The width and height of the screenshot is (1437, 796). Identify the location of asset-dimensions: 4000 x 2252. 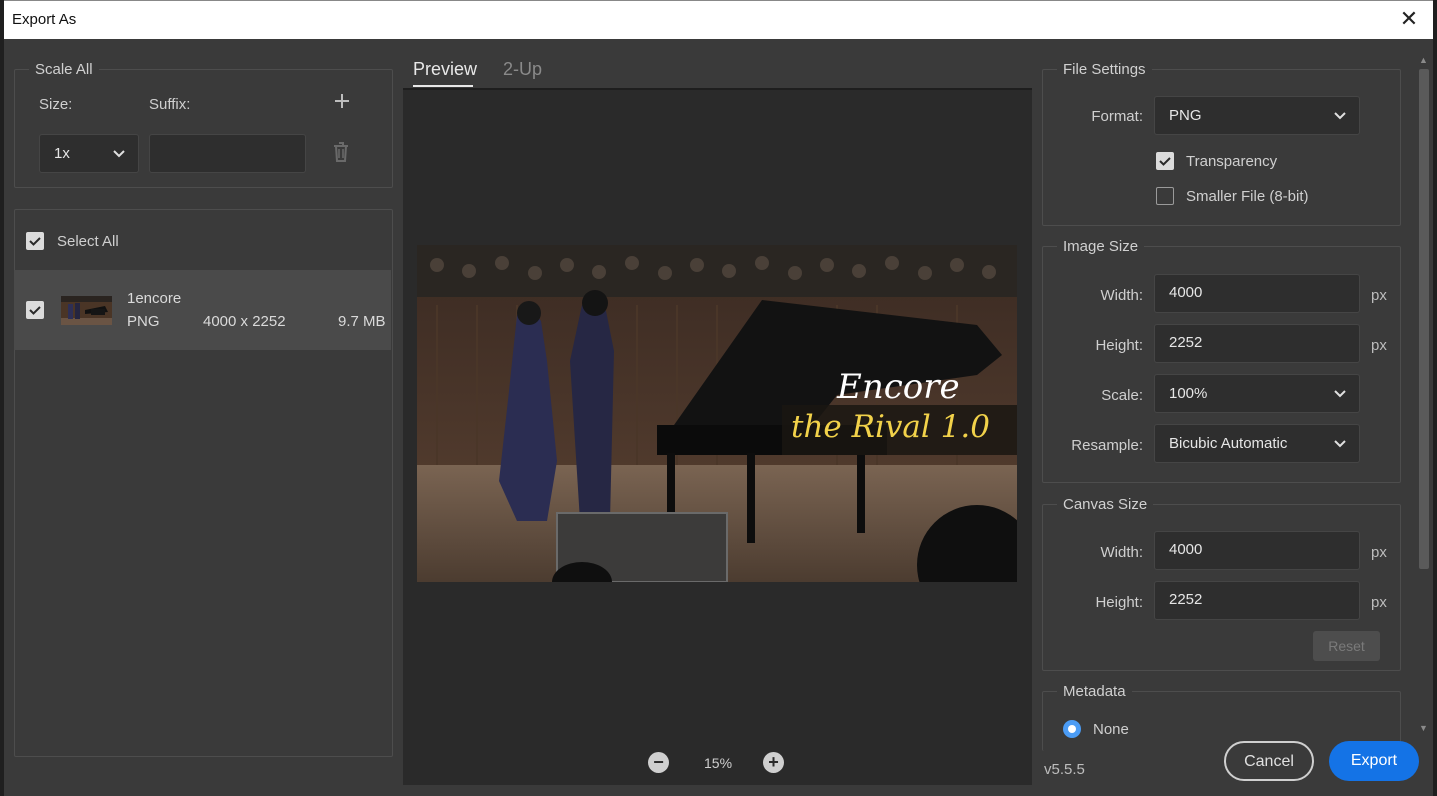
(244, 321).